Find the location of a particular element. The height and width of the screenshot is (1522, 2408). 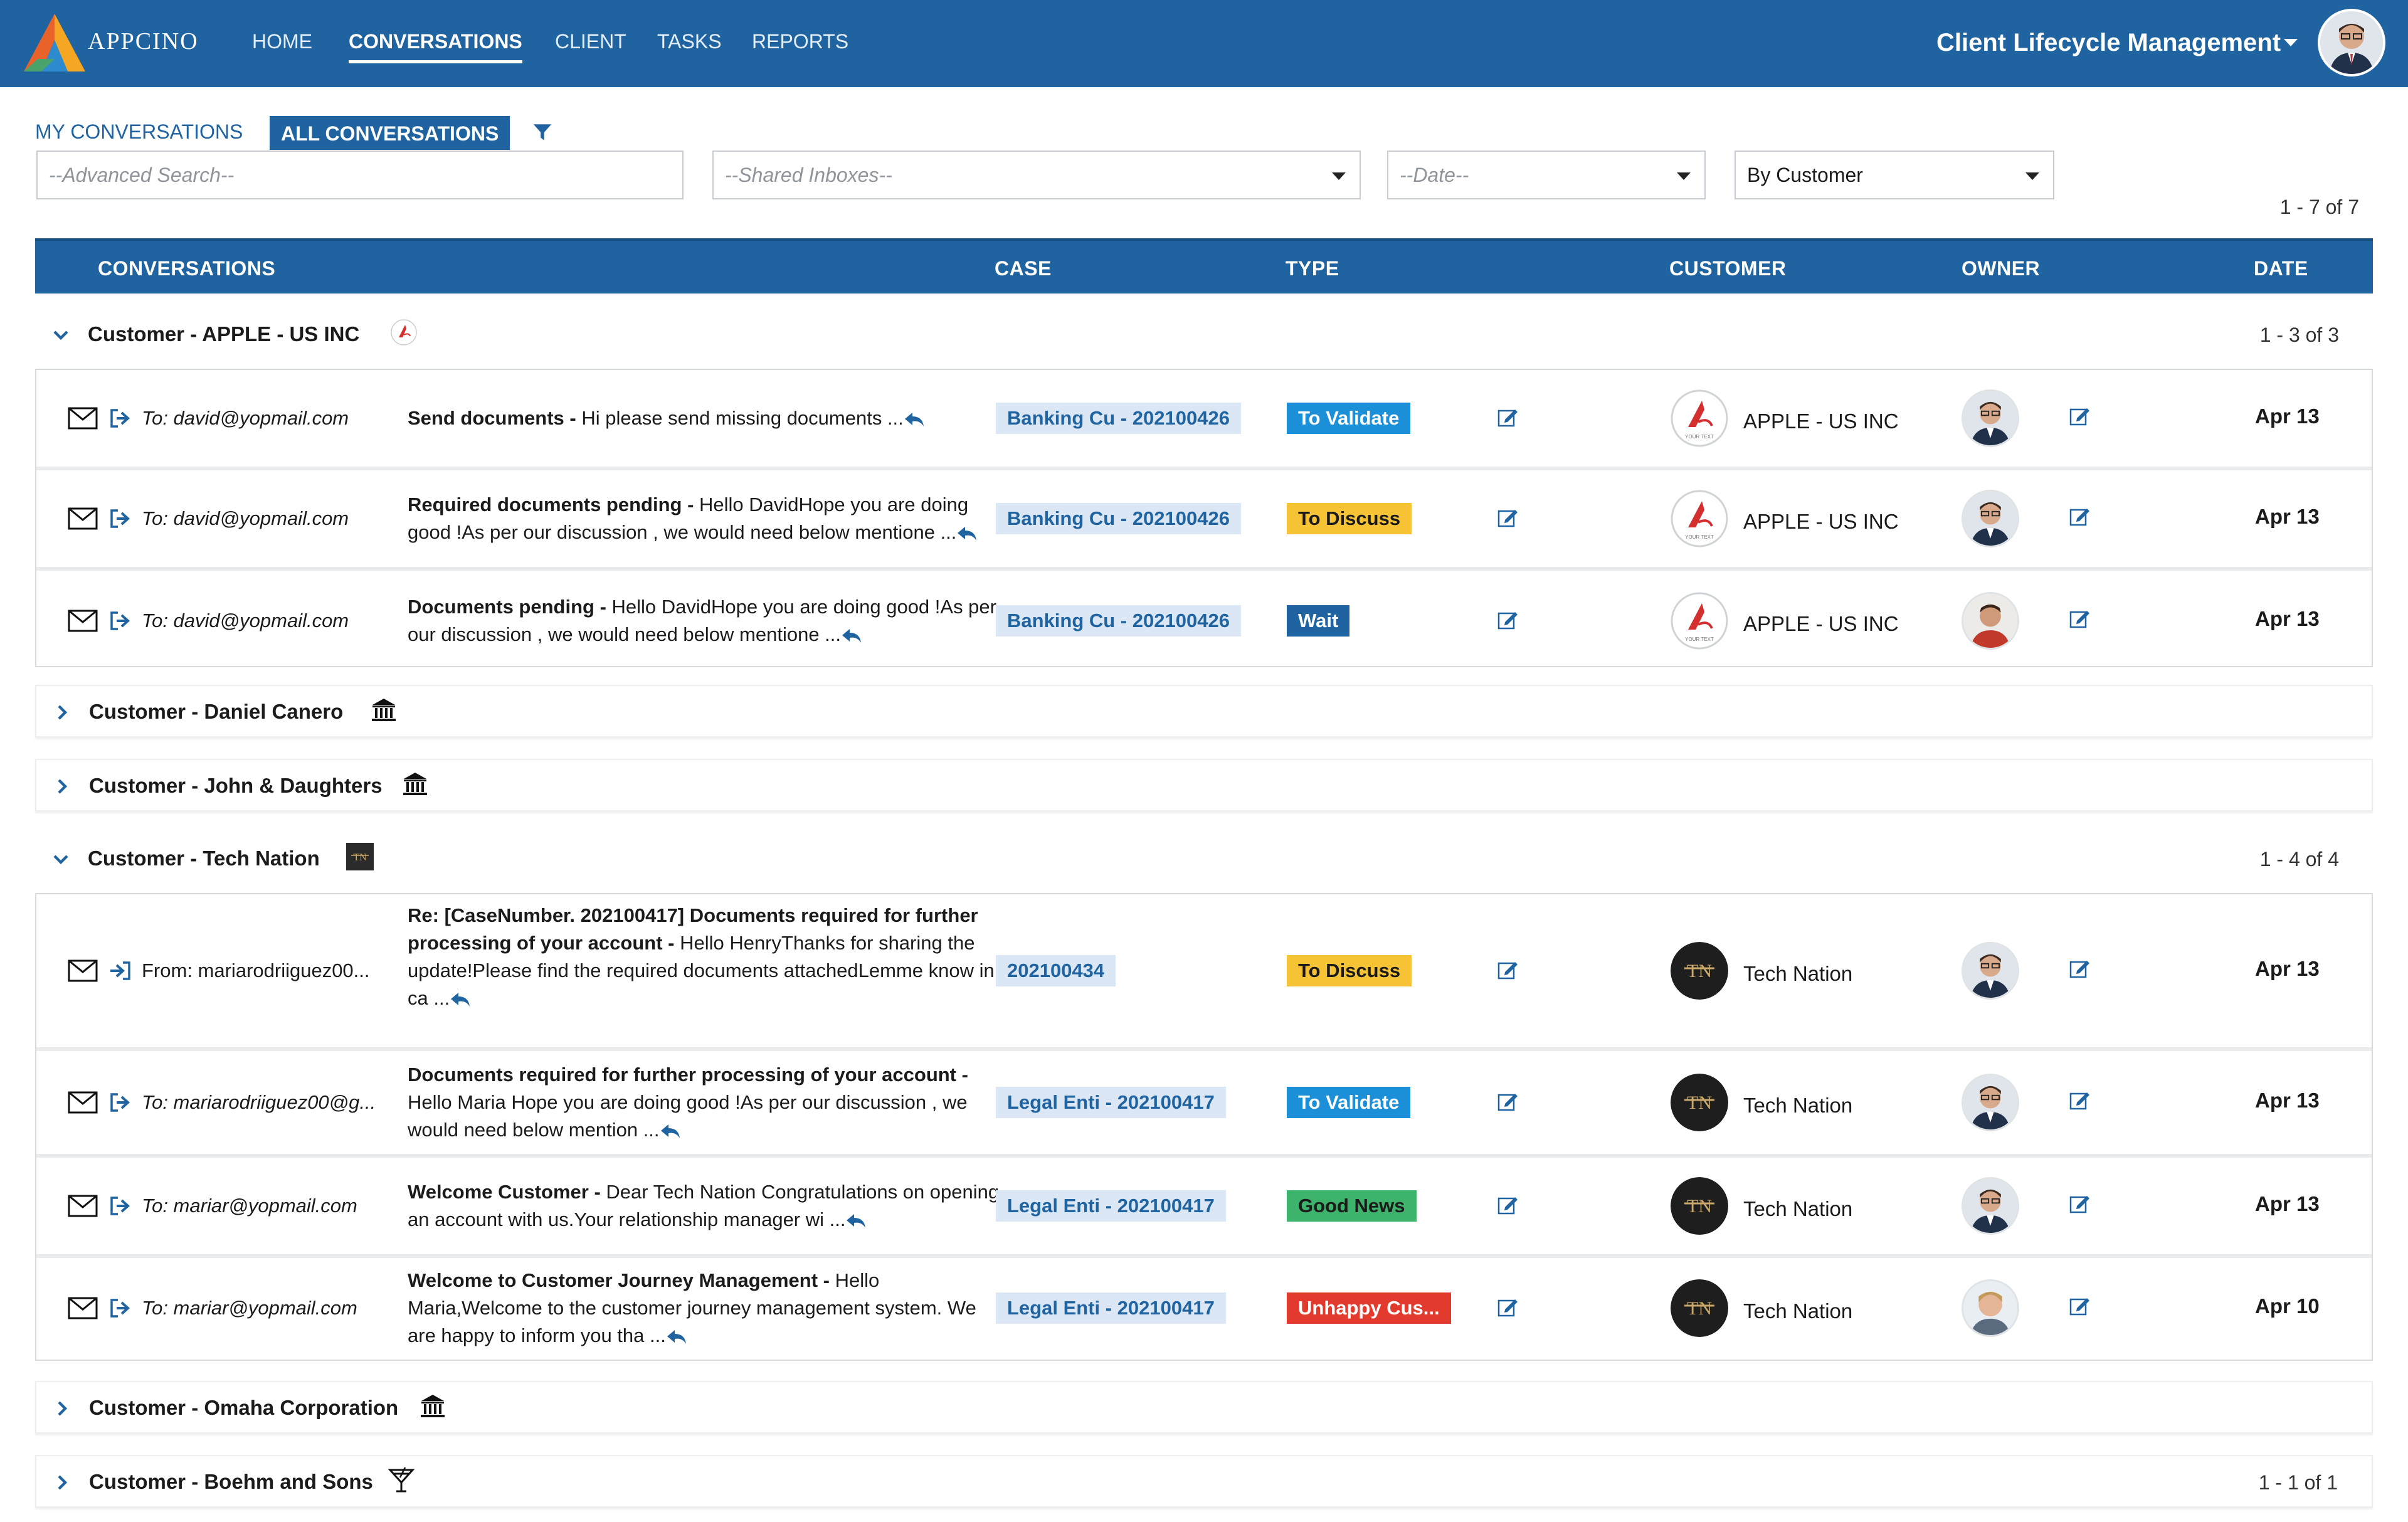

advanced-search-input: --Advanced Search-- is located at coordinates (360, 175).